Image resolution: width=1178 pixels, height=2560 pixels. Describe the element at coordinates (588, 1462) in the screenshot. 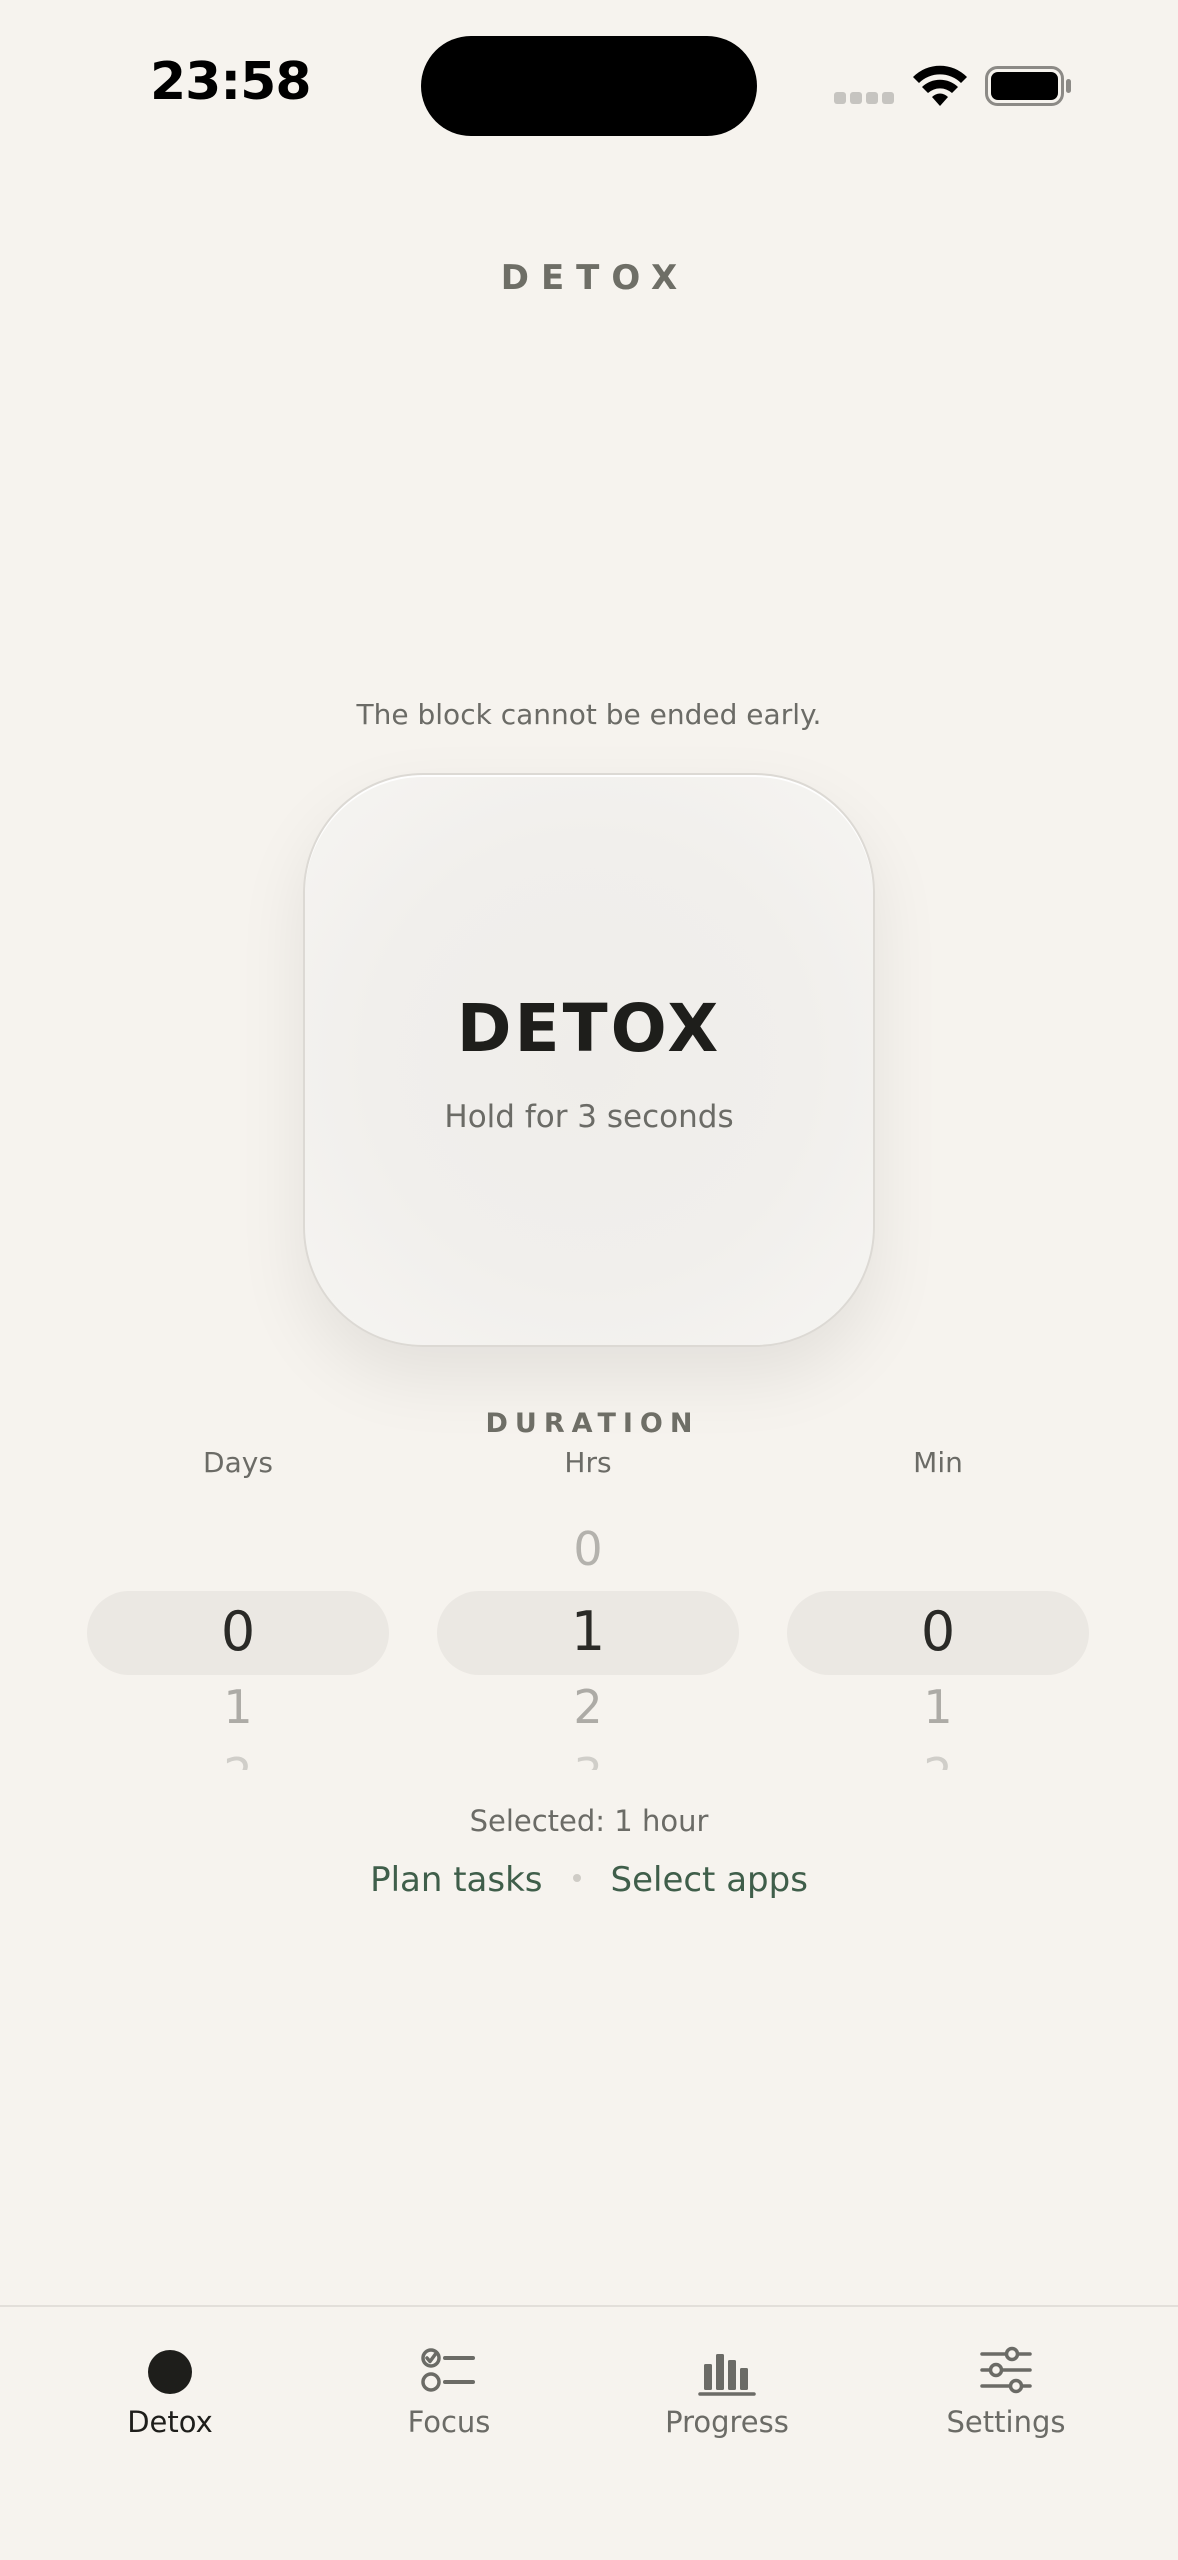

I see `hours-label: Hrs` at that location.